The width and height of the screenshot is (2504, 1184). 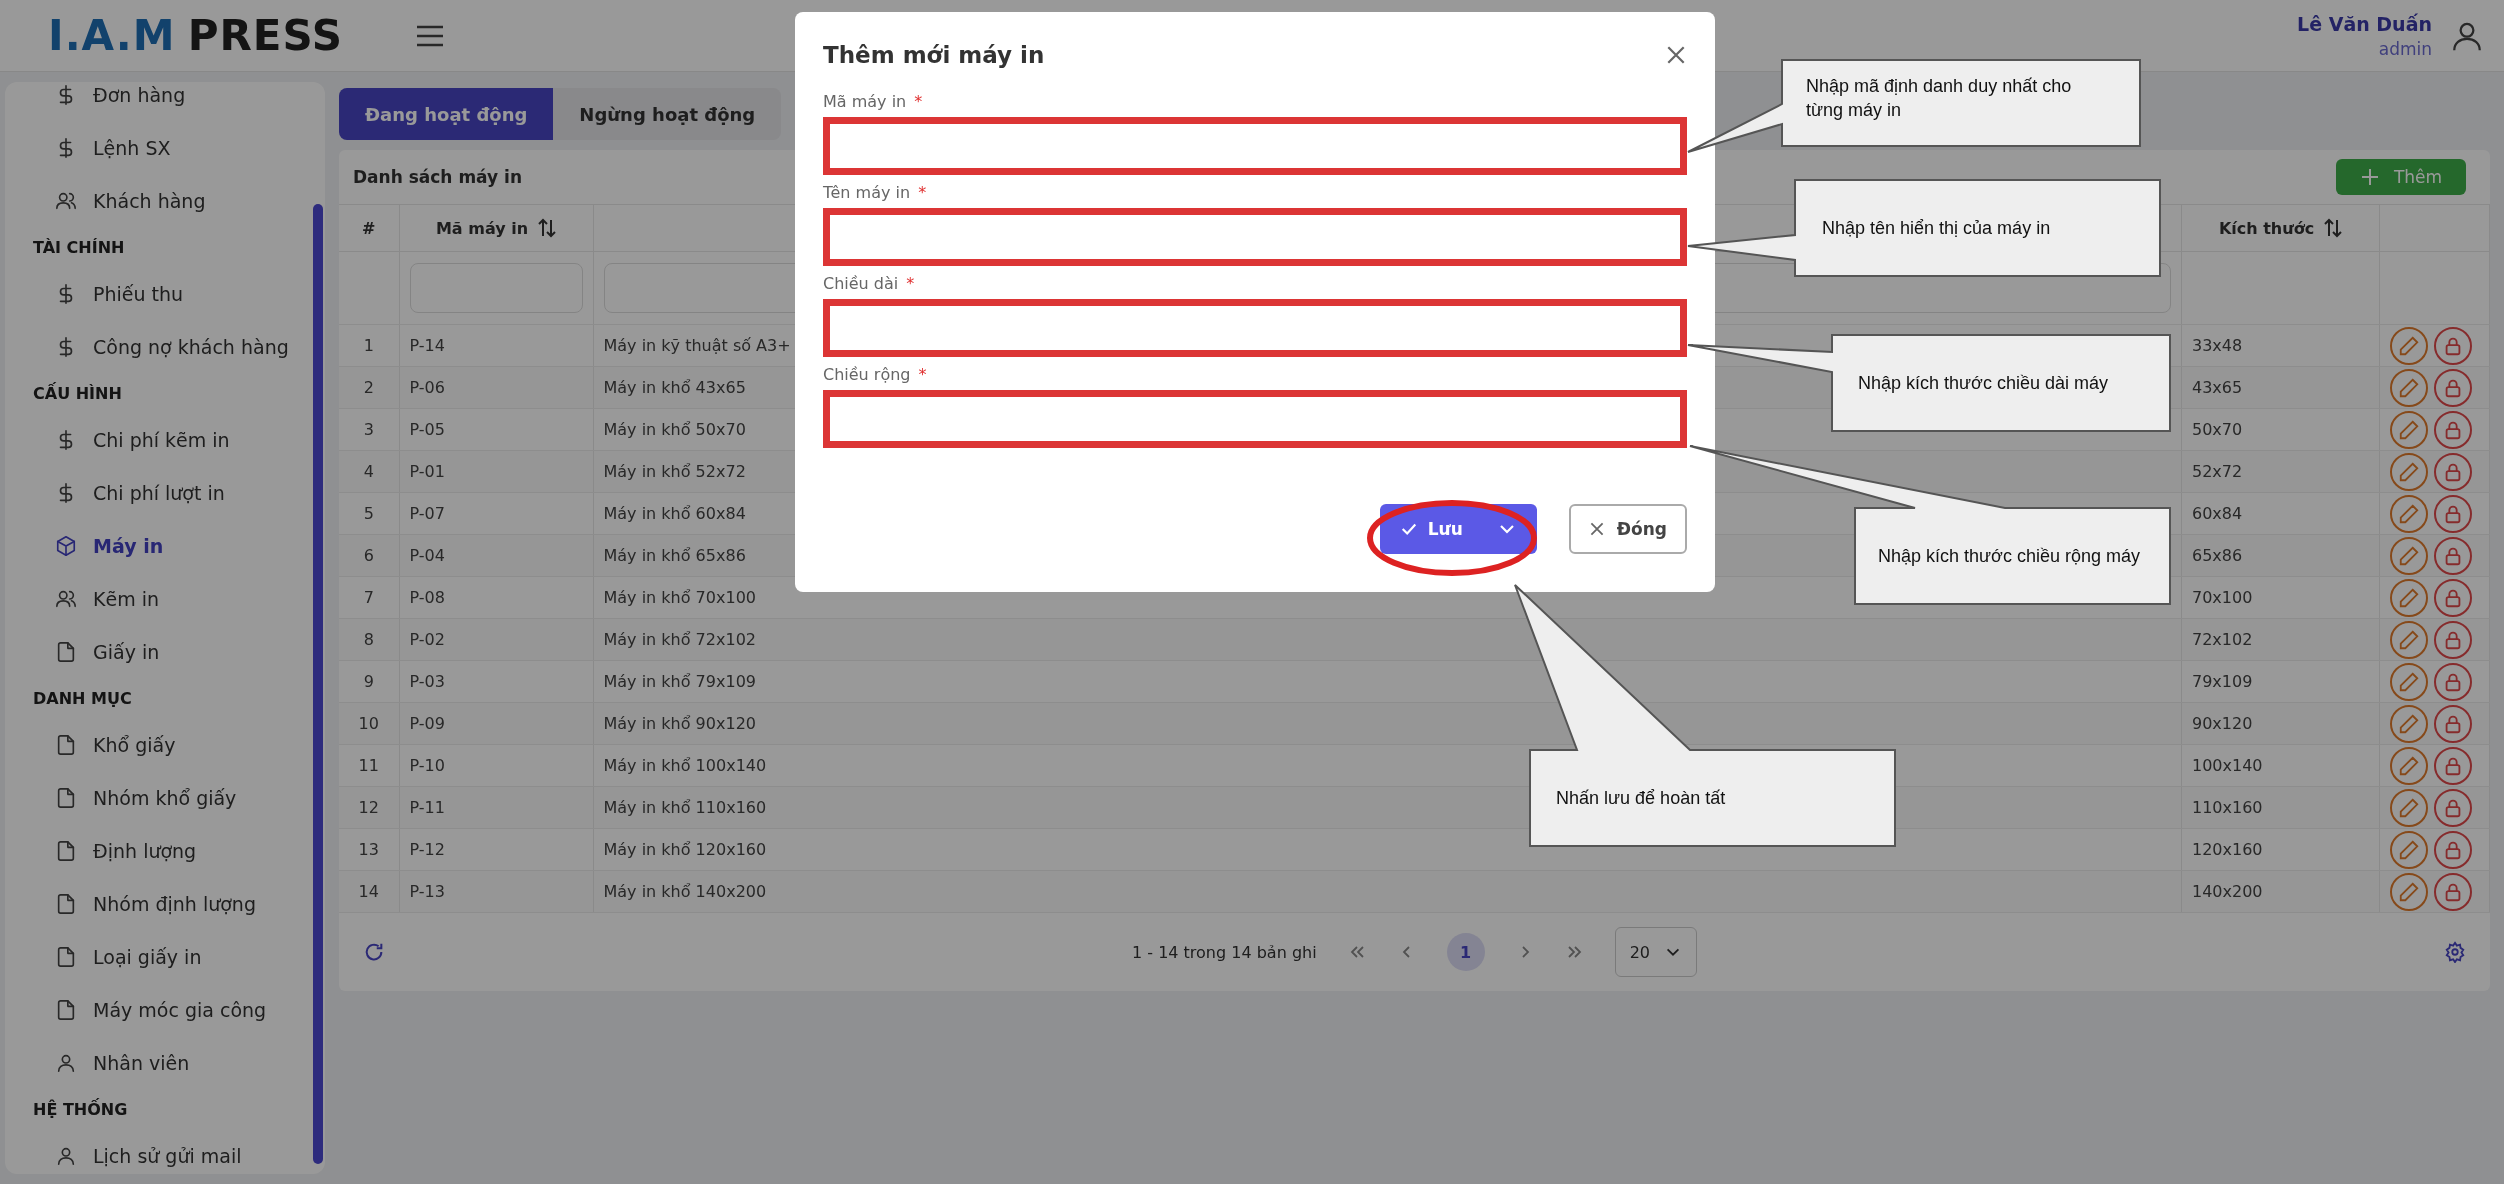 I want to click on page-size-select: 20, so click(x=1655, y=952).